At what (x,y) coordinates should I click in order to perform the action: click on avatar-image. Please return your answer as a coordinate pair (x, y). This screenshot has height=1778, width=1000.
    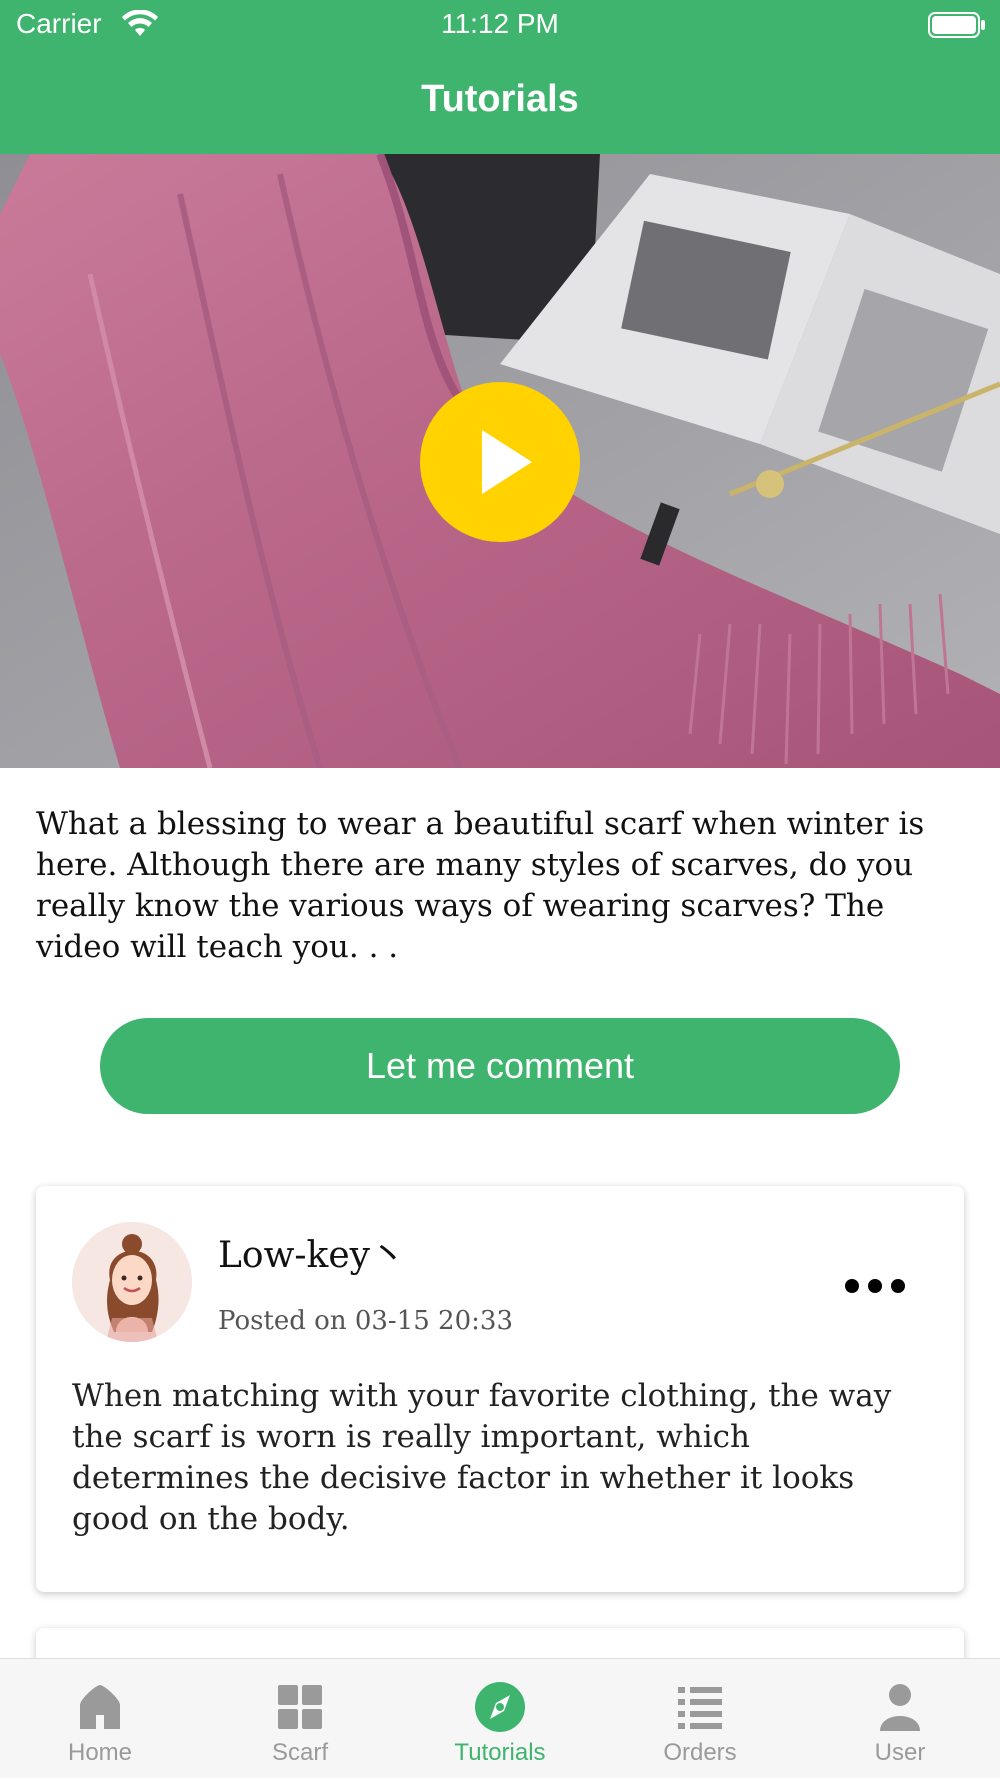
    Looking at the image, I should click on (132, 1282).